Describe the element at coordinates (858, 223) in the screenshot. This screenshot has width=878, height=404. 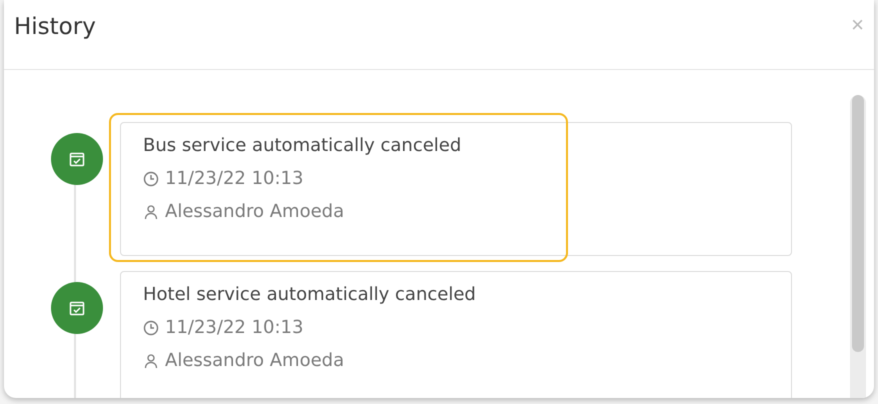
I see `scroll-thumb` at that location.